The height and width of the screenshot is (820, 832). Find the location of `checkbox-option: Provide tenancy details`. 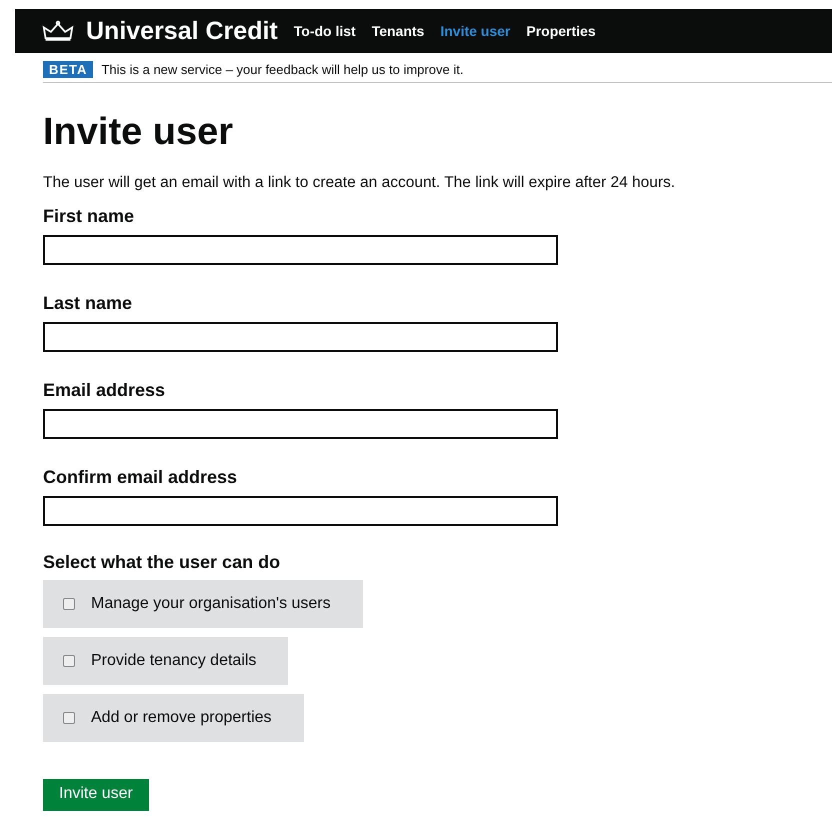

checkbox-option: Provide tenancy details is located at coordinates (165, 661).